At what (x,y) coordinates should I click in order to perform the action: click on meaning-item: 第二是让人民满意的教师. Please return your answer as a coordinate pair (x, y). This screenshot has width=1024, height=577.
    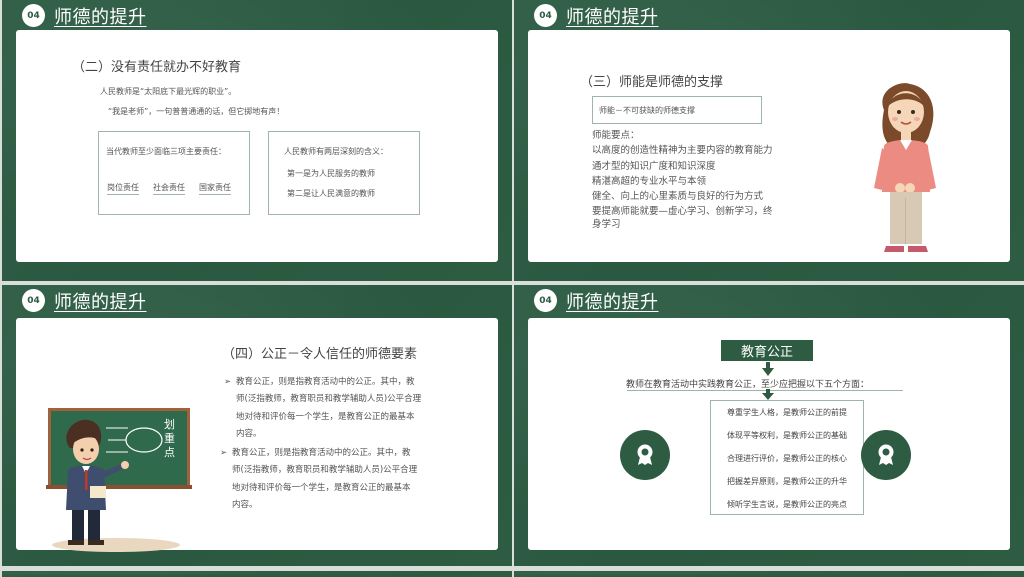
    Looking at the image, I should click on (331, 193).